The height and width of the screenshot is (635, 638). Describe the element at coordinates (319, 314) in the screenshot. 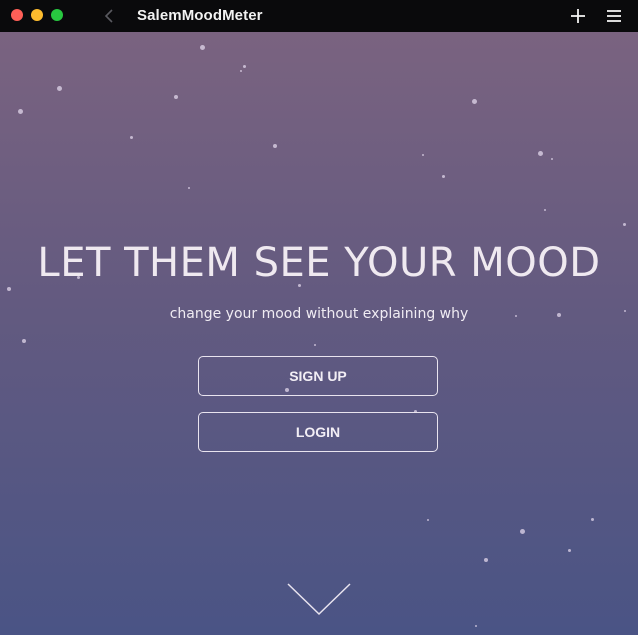

I see `hero-subtitle: change your mood without explaining why` at that location.